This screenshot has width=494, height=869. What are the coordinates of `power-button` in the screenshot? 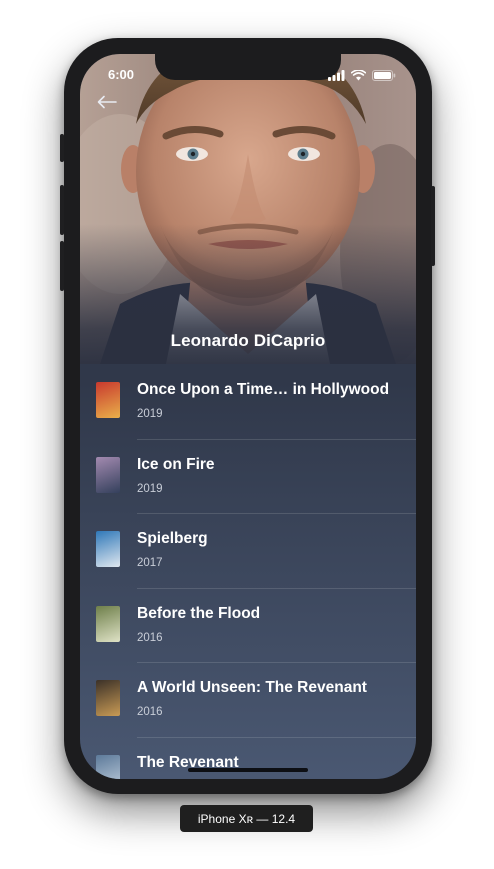 It's located at (433, 226).